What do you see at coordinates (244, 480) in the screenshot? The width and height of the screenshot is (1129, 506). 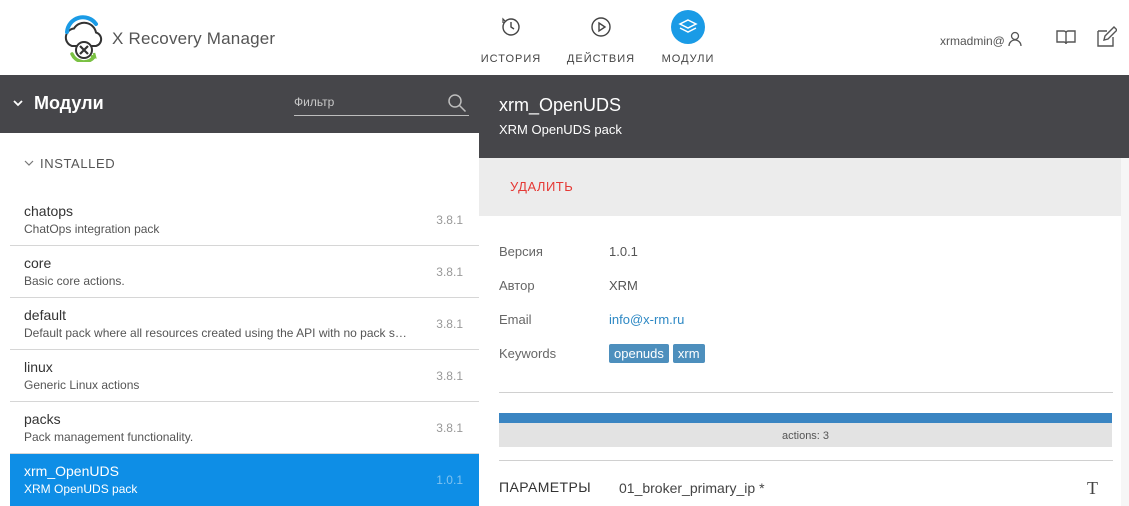 I see `list-item-selected: xrm_OpenUDS XRM OpenUDS pack 1.0.1` at bounding box center [244, 480].